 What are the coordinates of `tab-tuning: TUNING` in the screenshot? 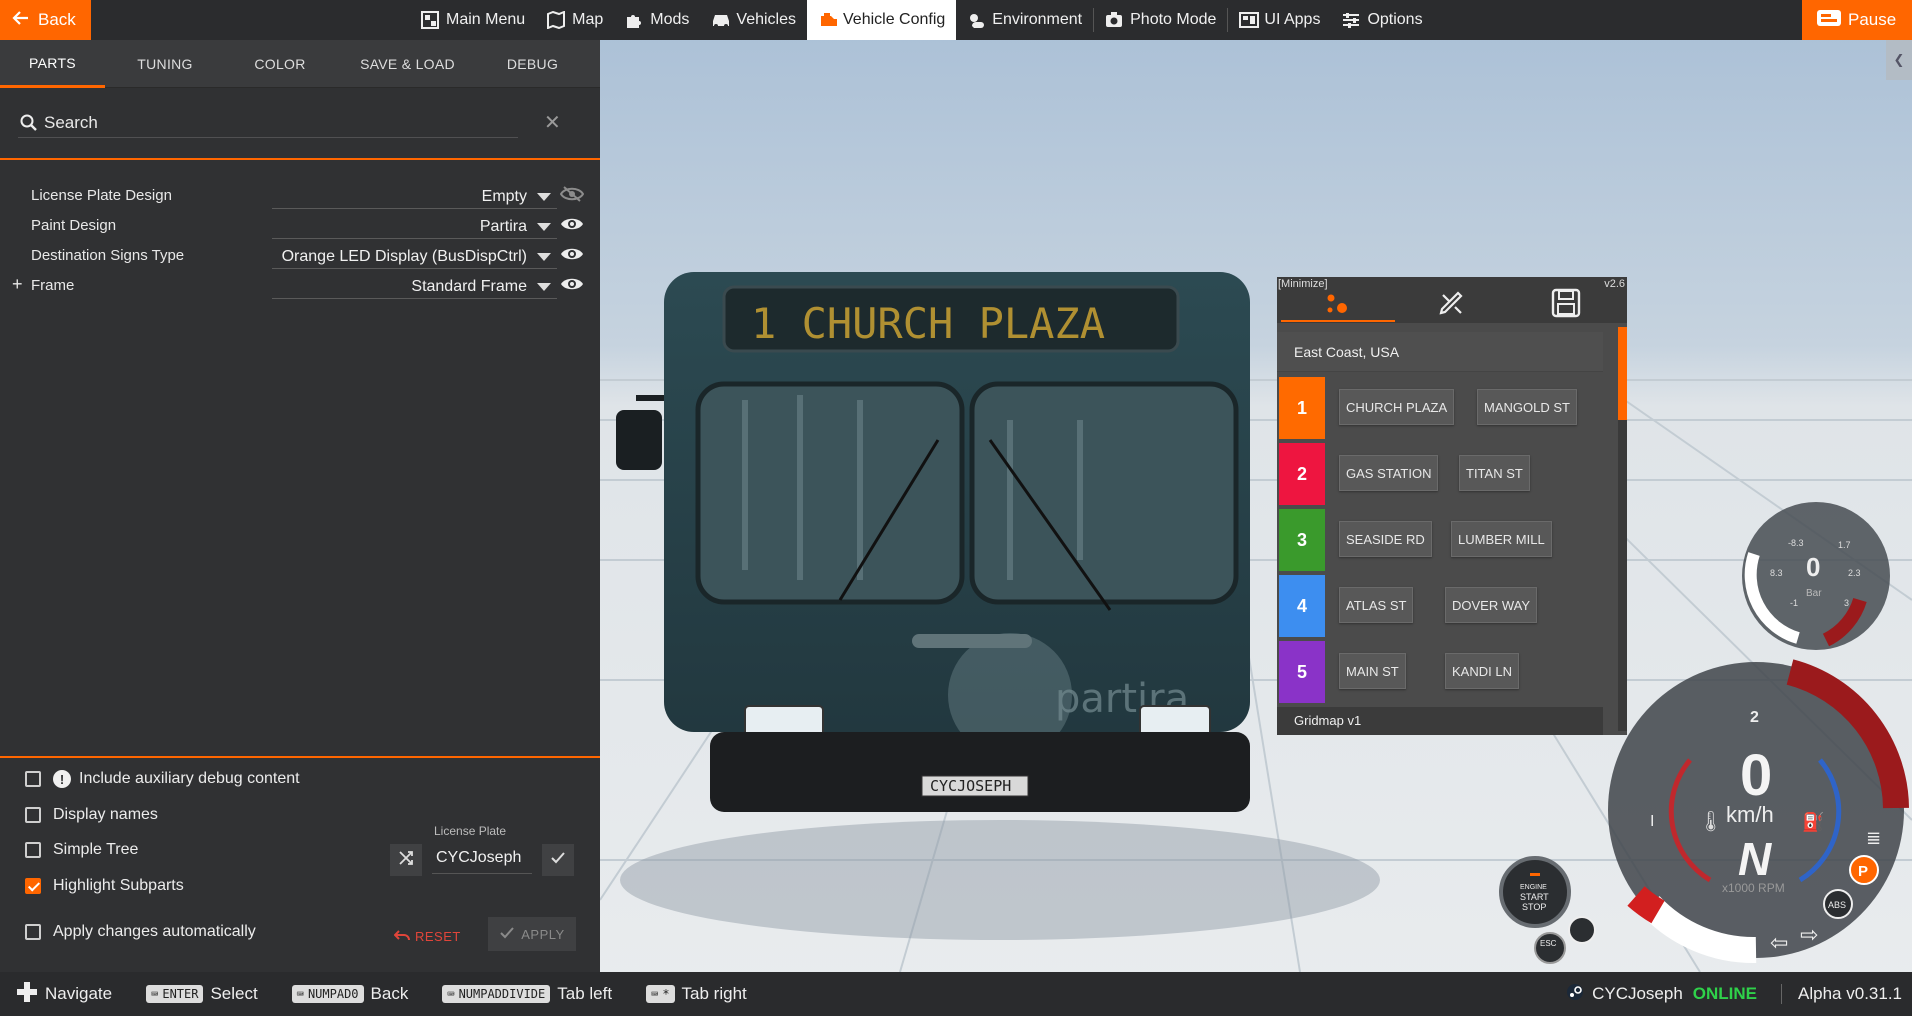 It's located at (165, 64).